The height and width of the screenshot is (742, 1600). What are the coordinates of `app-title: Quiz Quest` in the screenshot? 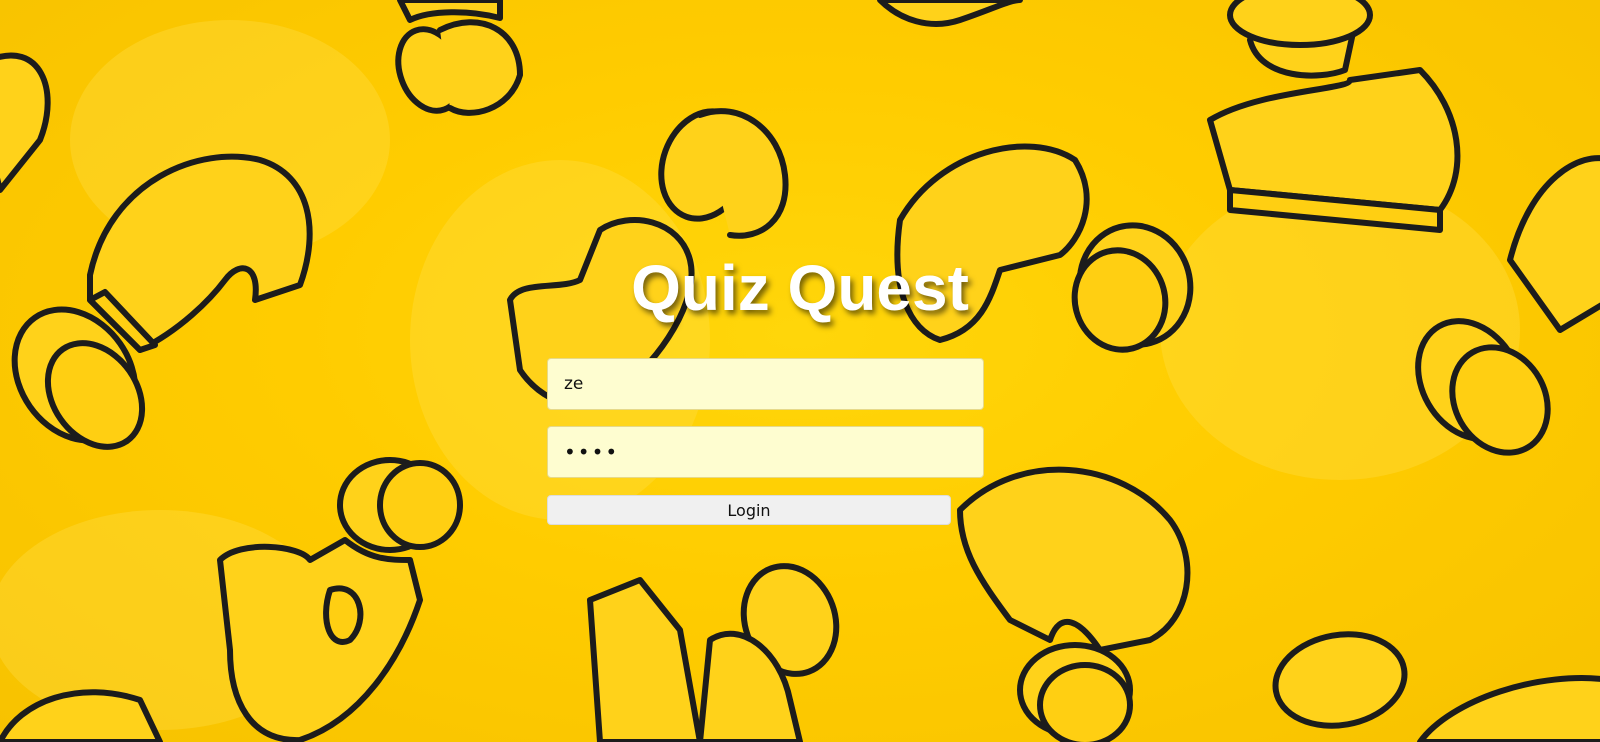 It's located at (800, 288).